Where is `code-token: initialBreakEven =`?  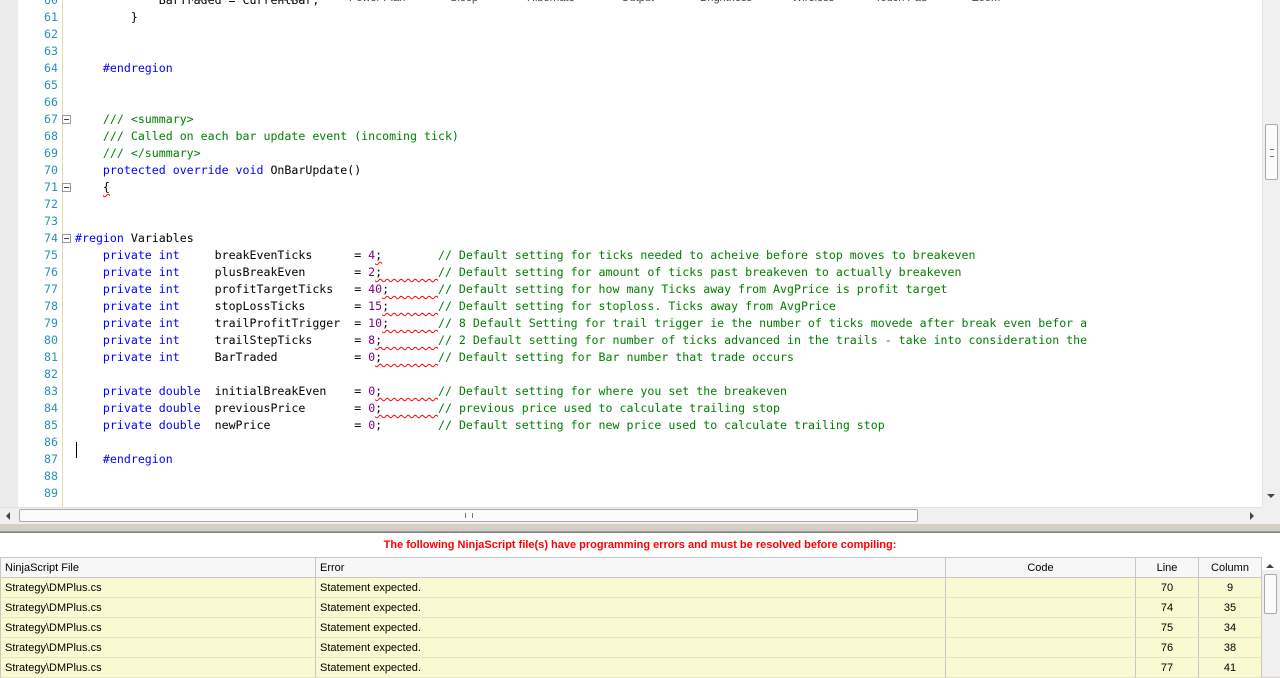
code-token: initialBreakEven = is located at coordinates (284, 391).